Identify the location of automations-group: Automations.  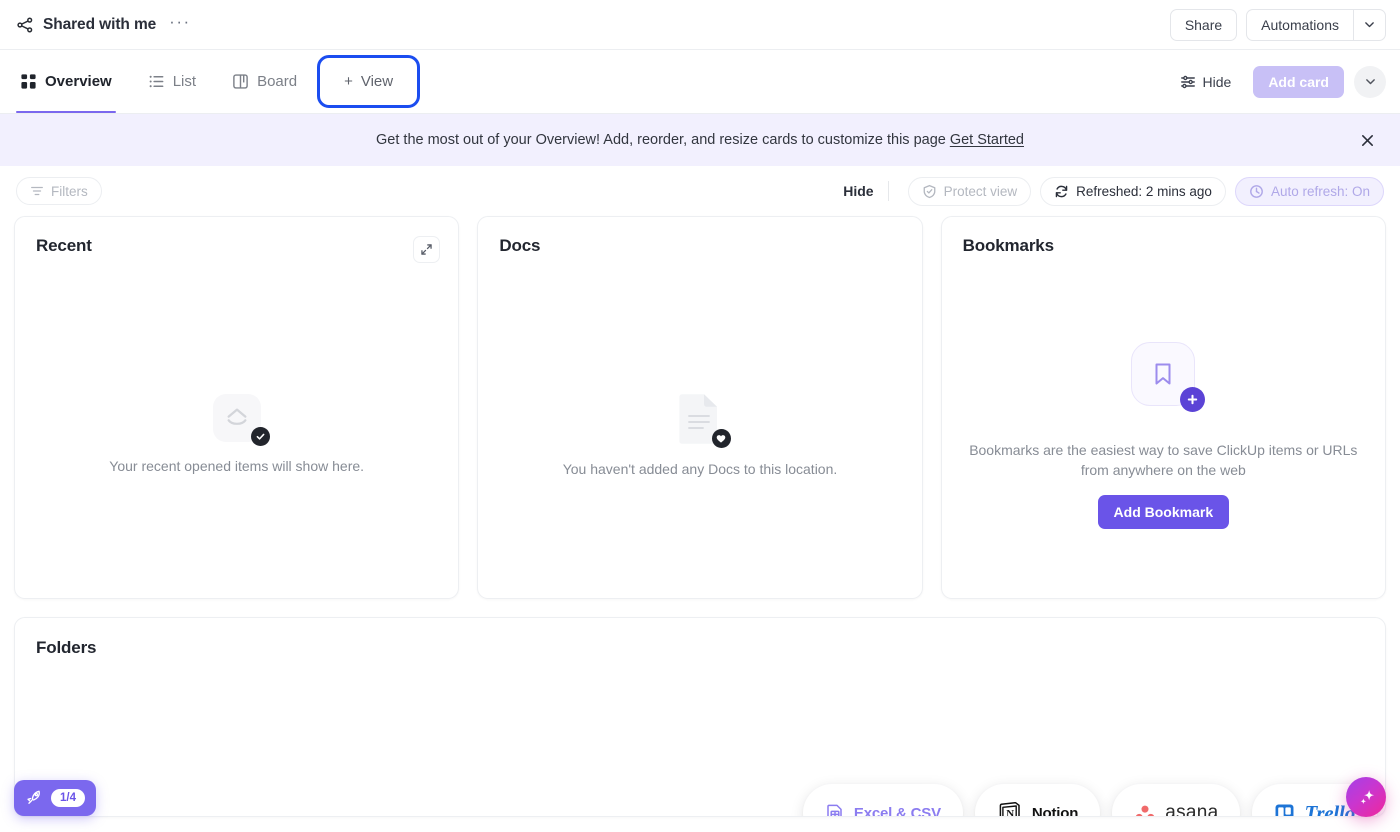
(1316, 24).